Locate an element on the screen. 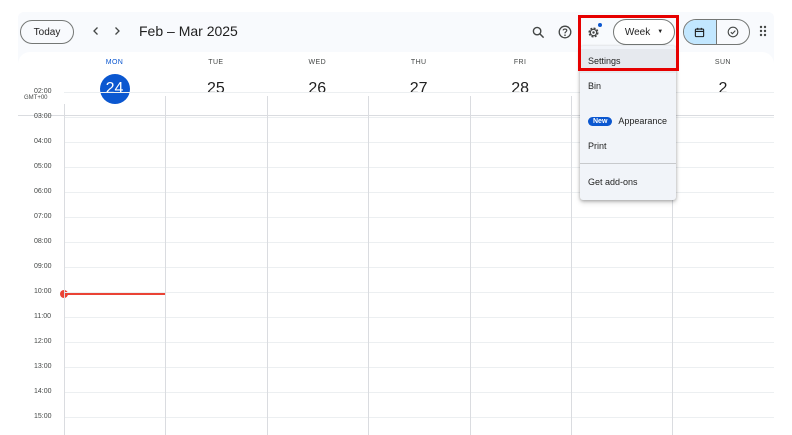 This screenshot has width=792, height=435. timezone-label: GMT+00 is located at coordinates (36, 98).